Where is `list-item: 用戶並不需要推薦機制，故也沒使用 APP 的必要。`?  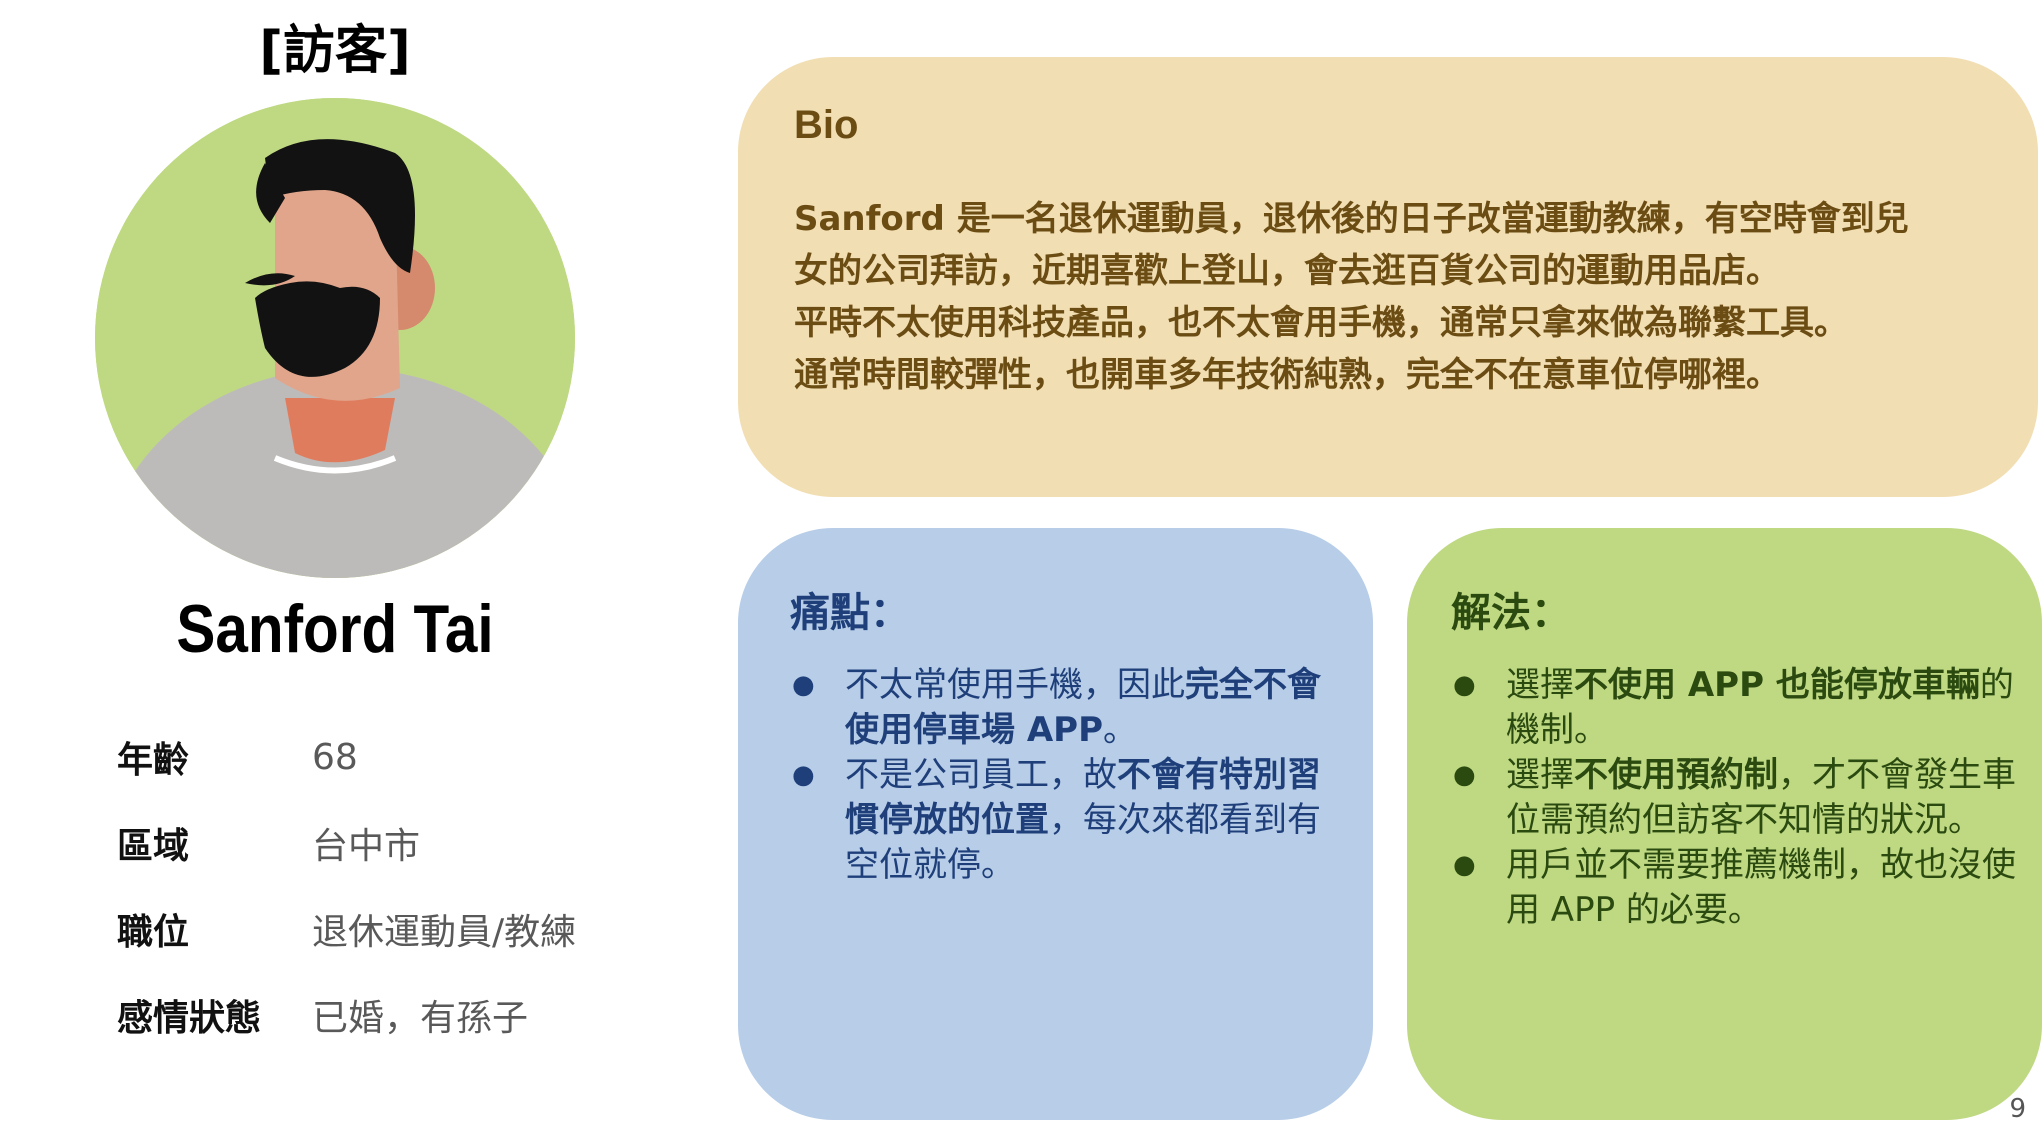
list-item: 用戶並不需要推薦機制，故也沒使用 APP 的必要。 is located at coordinates (1736, 888).